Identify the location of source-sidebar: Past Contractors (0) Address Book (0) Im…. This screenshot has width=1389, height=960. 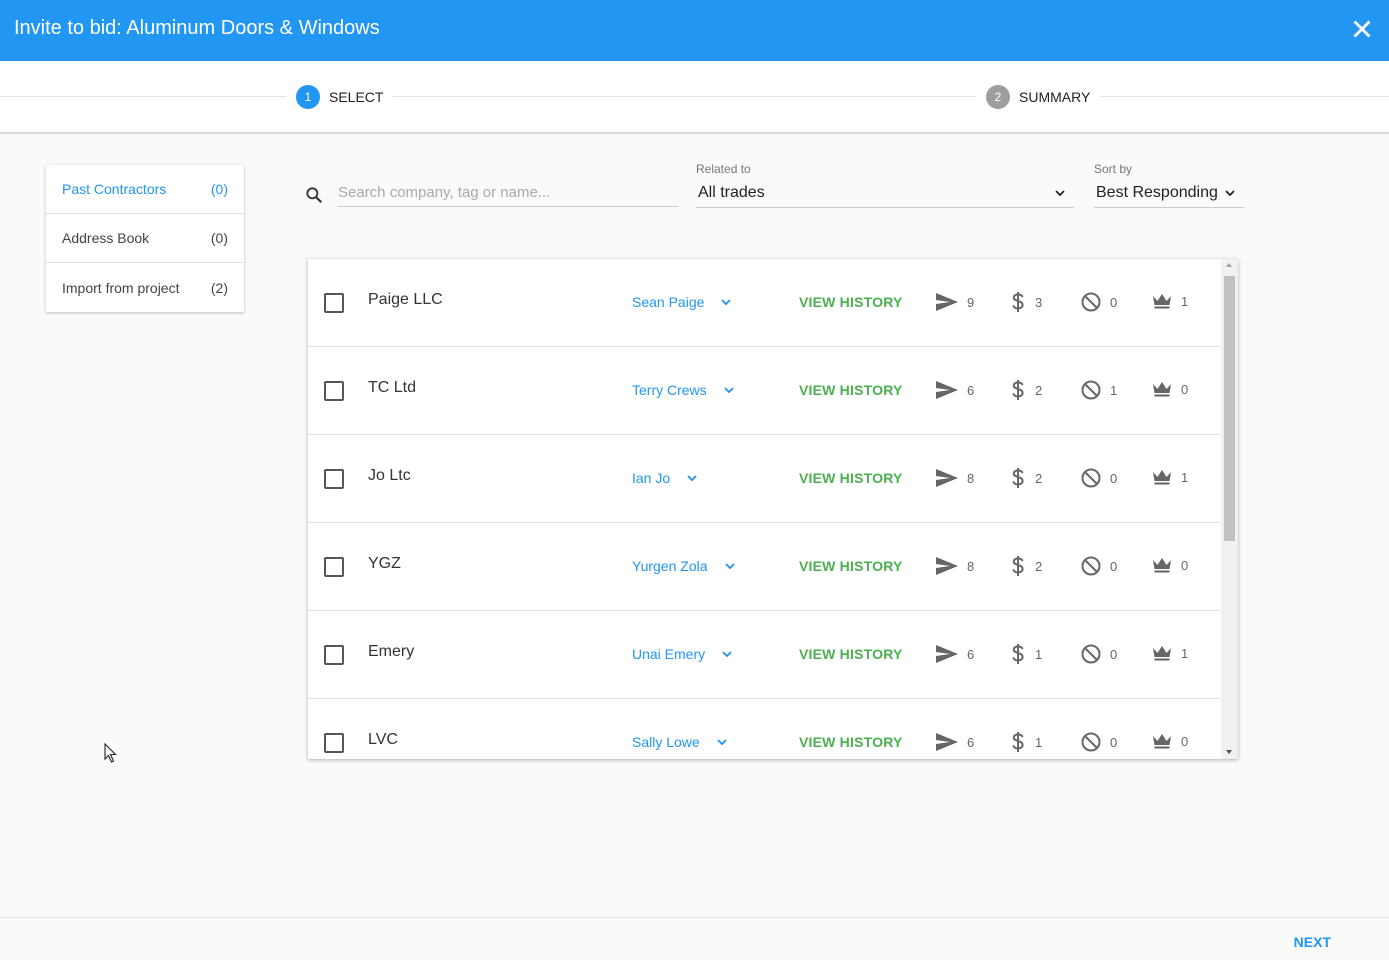
(145, 238).